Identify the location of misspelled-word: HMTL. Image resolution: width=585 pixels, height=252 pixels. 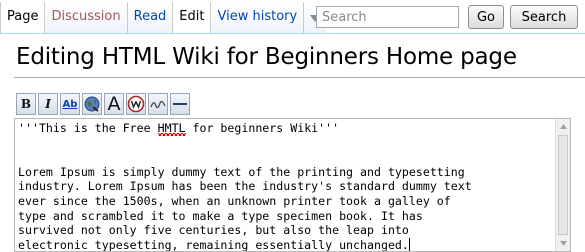
(171, 128).